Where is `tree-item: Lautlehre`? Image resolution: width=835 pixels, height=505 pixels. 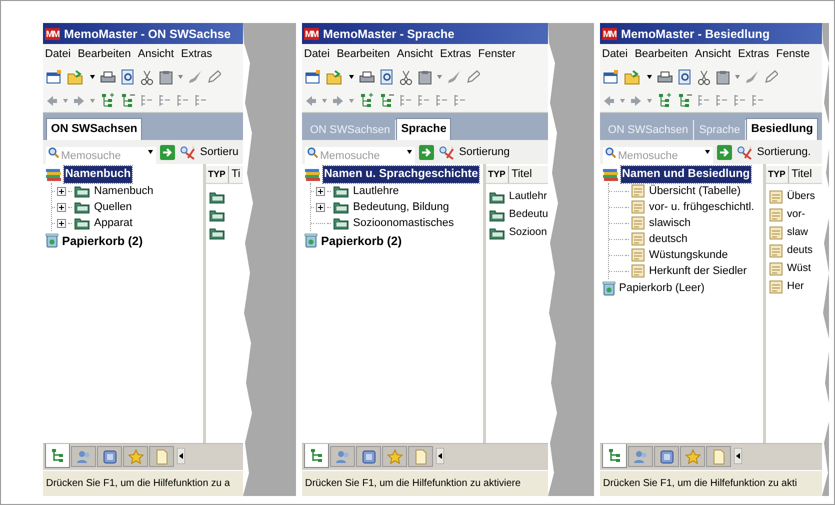 tree-item: Lautlehre is located at coordinates (376, 191).